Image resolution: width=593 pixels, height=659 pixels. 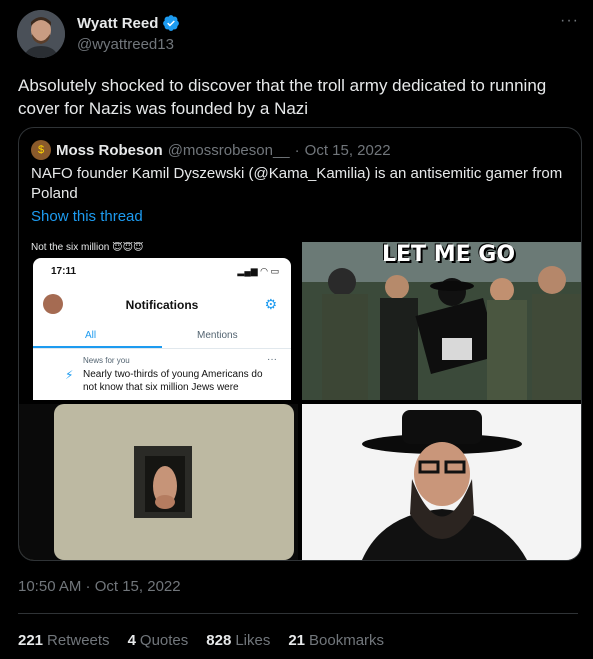 What do you see at coordinates (78, 640) in the screenshot?
I see `stat-label: Retweets` at bounding box center [78, 640].